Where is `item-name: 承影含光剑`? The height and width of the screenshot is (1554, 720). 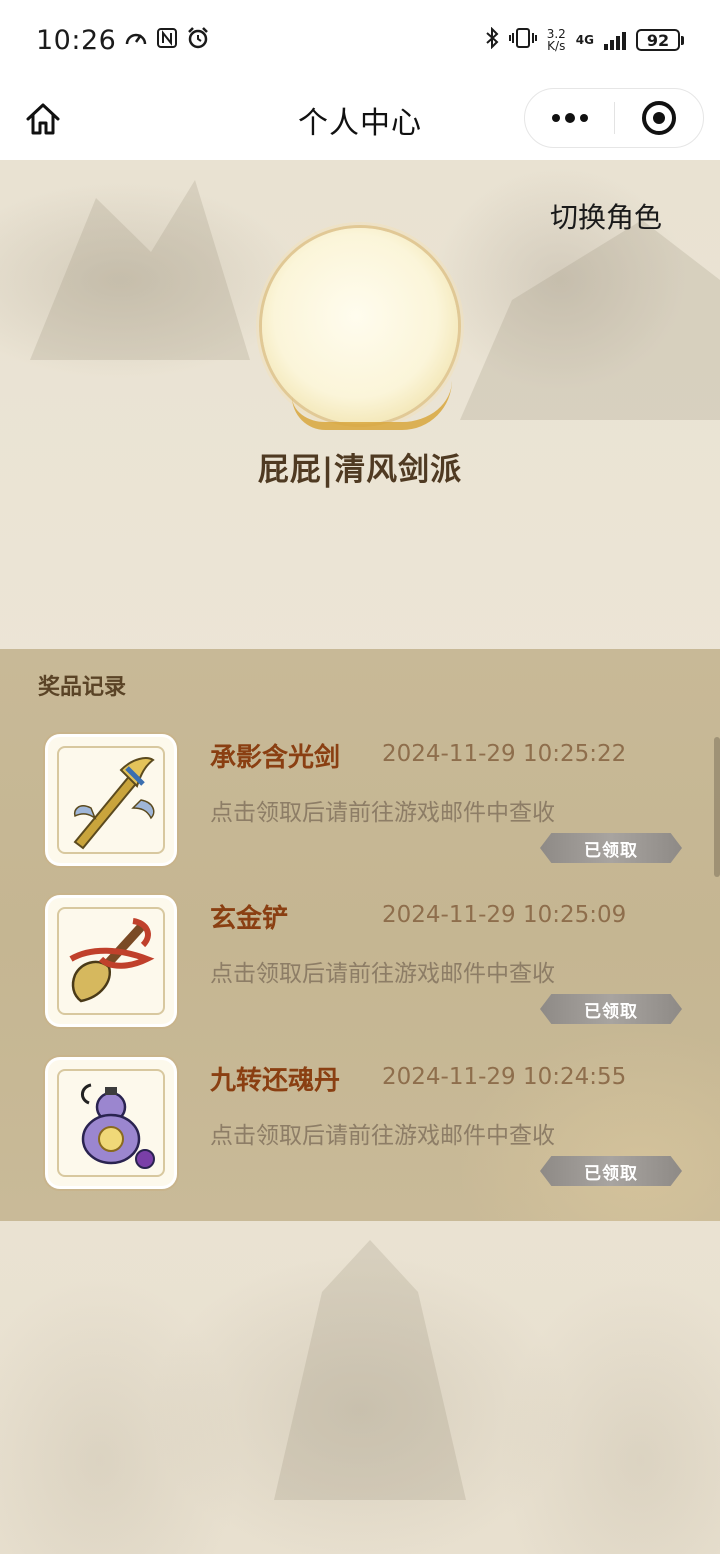 item-name: 承影含光剑 is located at coordinates (275, 758).